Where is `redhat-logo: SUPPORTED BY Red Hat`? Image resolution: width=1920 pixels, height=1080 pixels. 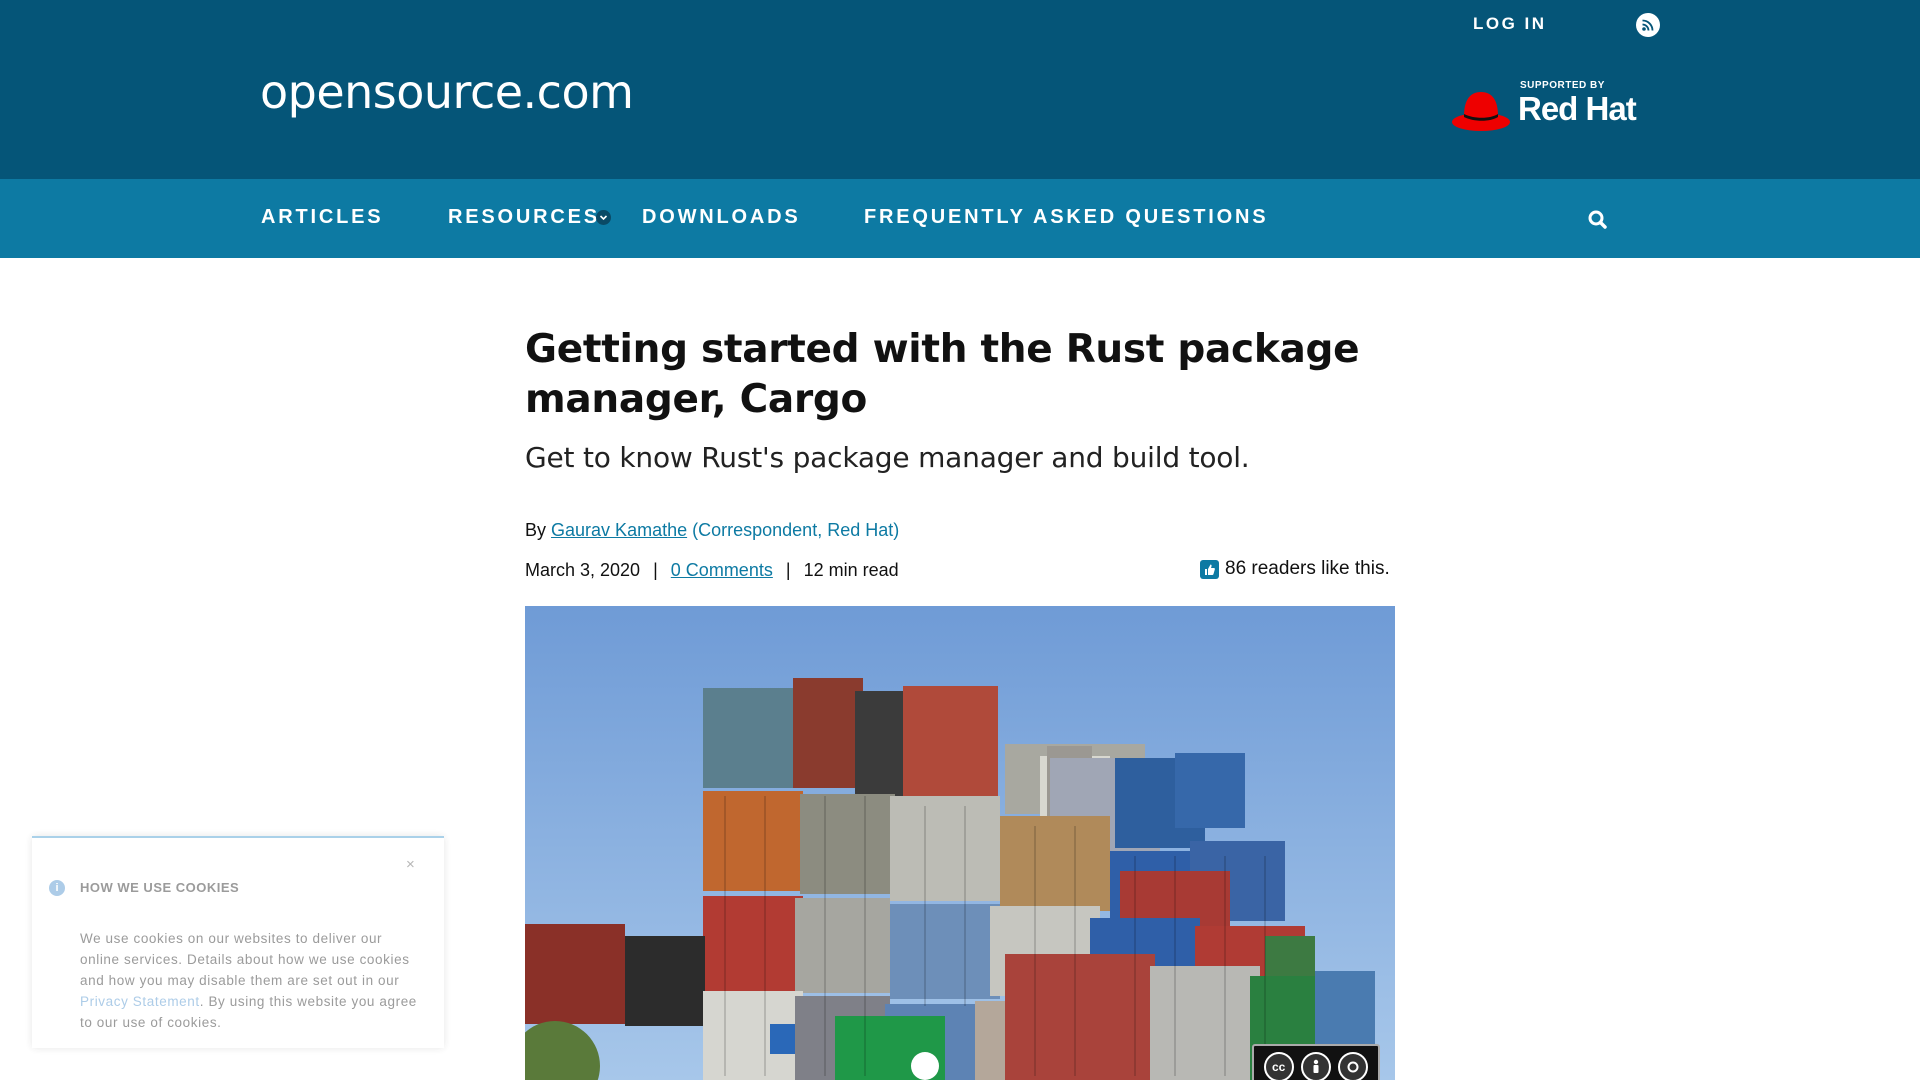
redhat-logo: SUPPORTED BY Red Hat is located at coordinates (1550, 107).